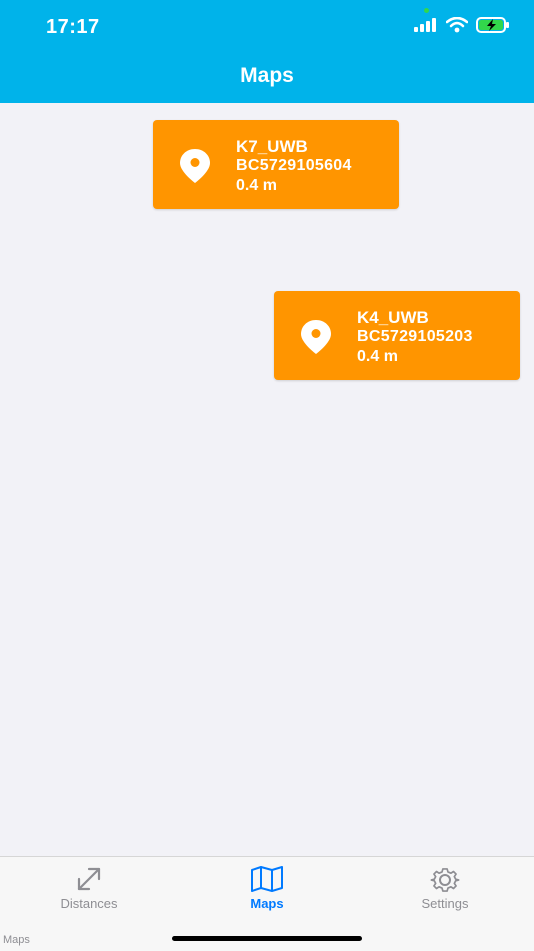 This screenshot has width=534, height=951. What do you see at coordinates (393, 317) in the screenshot?
I see `device-name: K4_UWB` at bounding box center [393, 317].